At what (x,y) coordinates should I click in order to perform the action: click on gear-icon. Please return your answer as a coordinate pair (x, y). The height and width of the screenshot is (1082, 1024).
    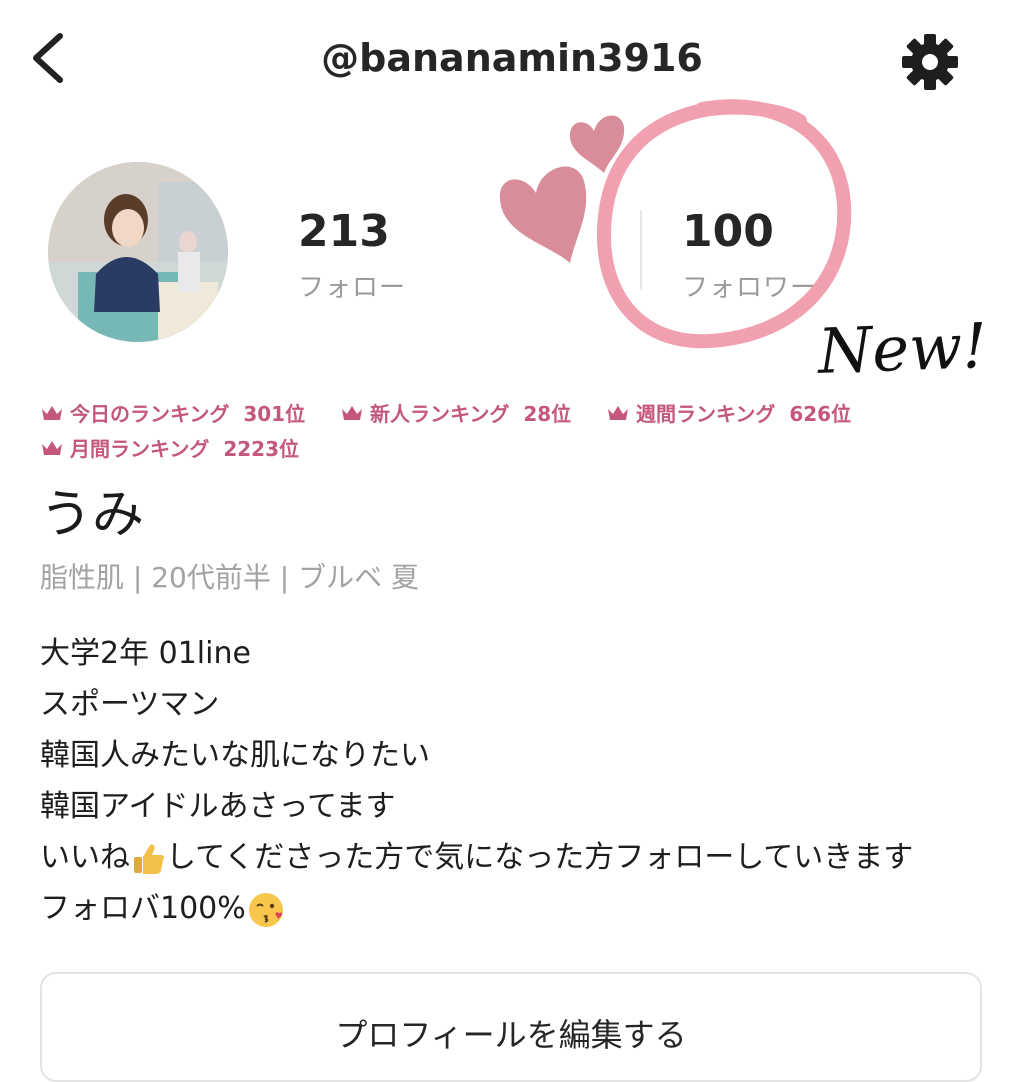
    Looking at the image, I should click on (930, 62).